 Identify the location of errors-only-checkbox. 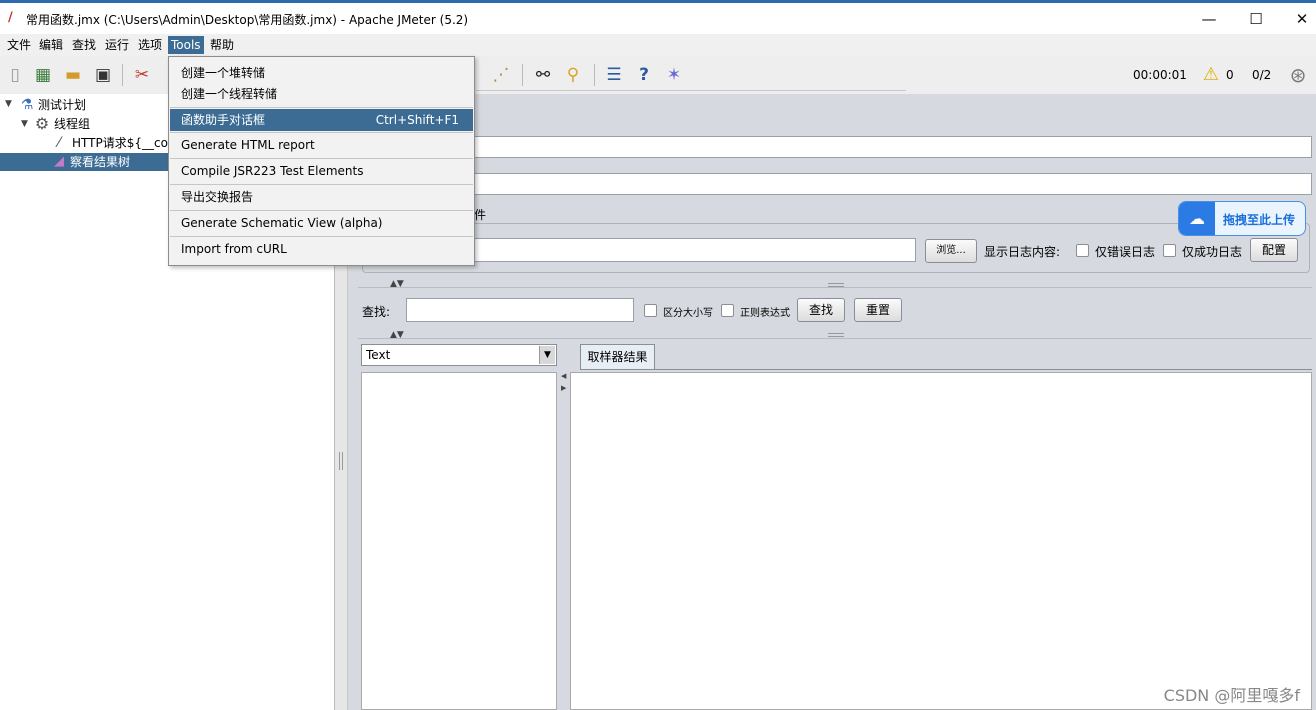
(1082, 250).